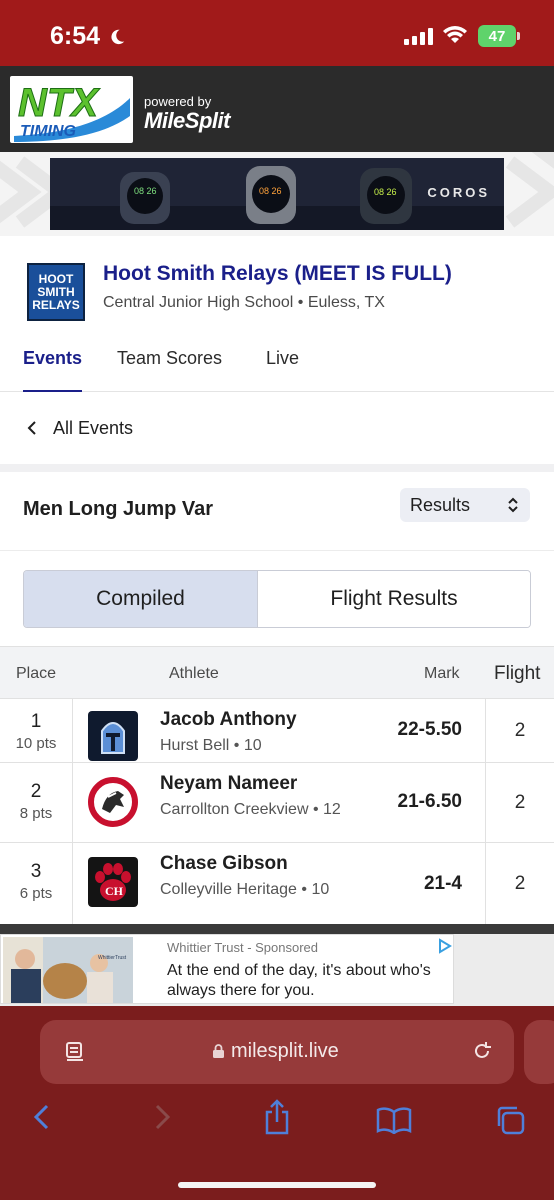 The width and height of the screenshot is (554, 1200). Describe the element at coordinates (394, 599) in the screenshot. I see `flight-results-button: Flight Results` at that location.